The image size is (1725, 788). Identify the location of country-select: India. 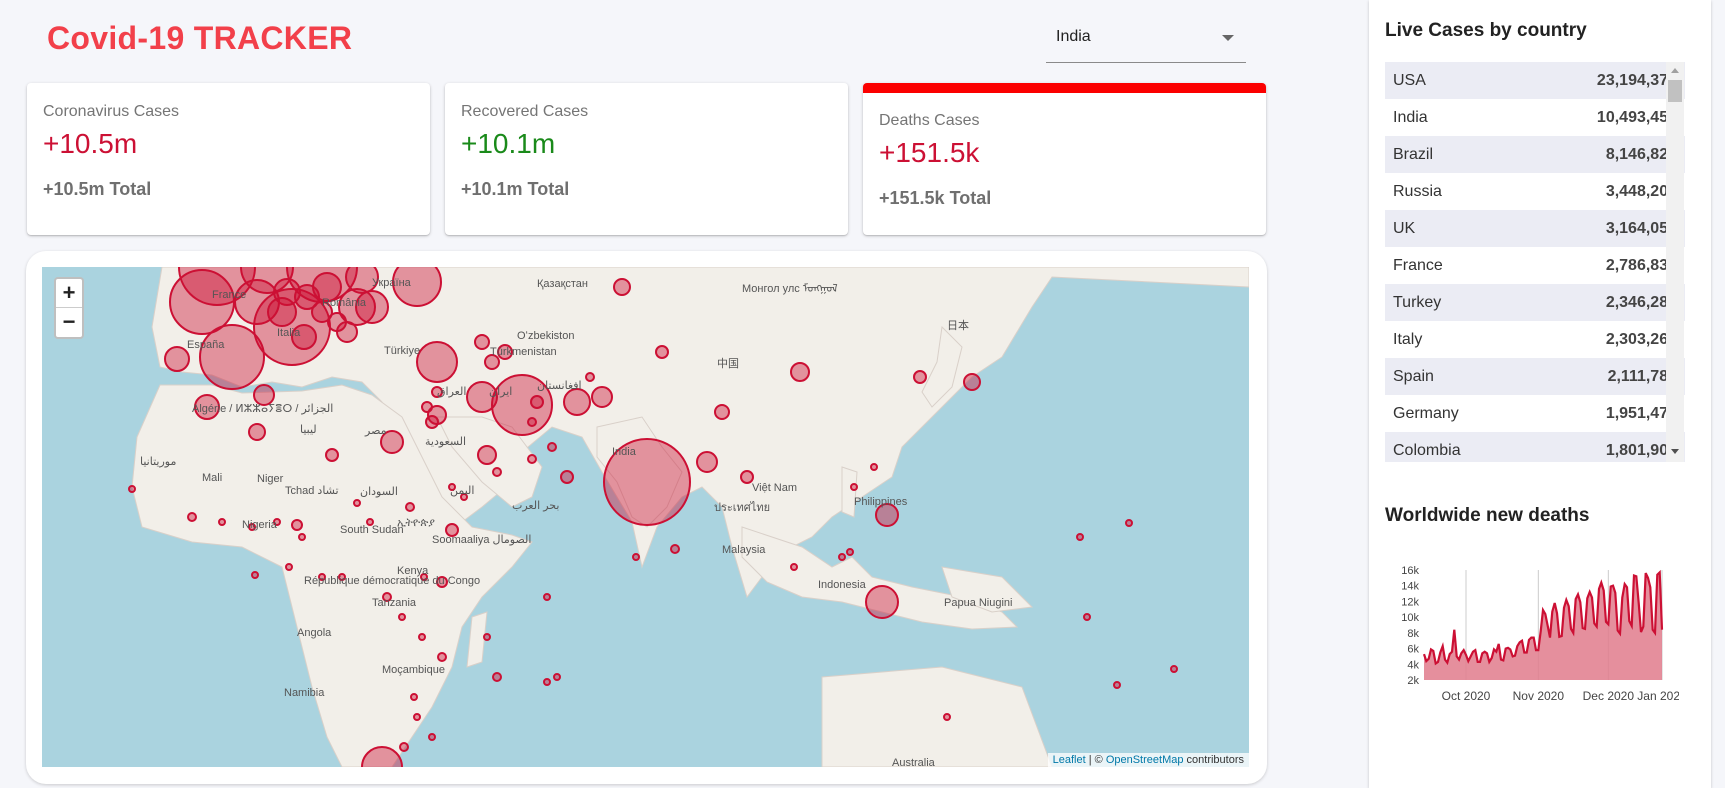
(1146, 42).